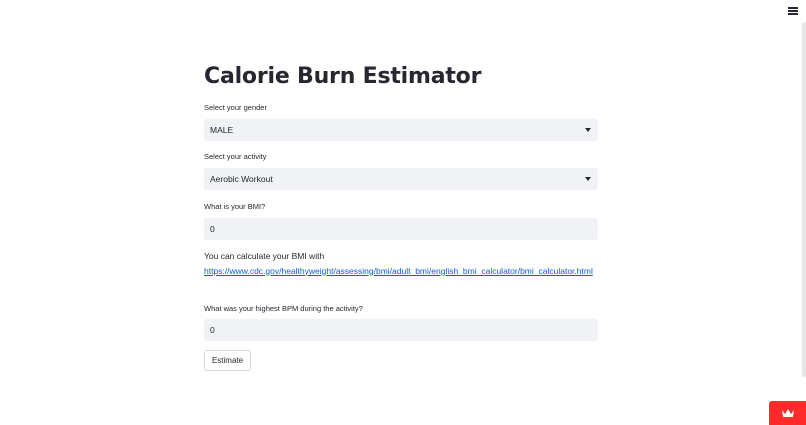 This screenshot has width=806, height=425. I want to click on gender-select: MALE, so click(401, 130).